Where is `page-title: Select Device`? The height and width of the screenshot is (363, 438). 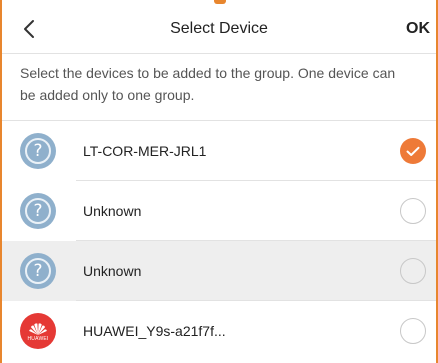
page-title: Select Device is located at coordinates (219, 28).